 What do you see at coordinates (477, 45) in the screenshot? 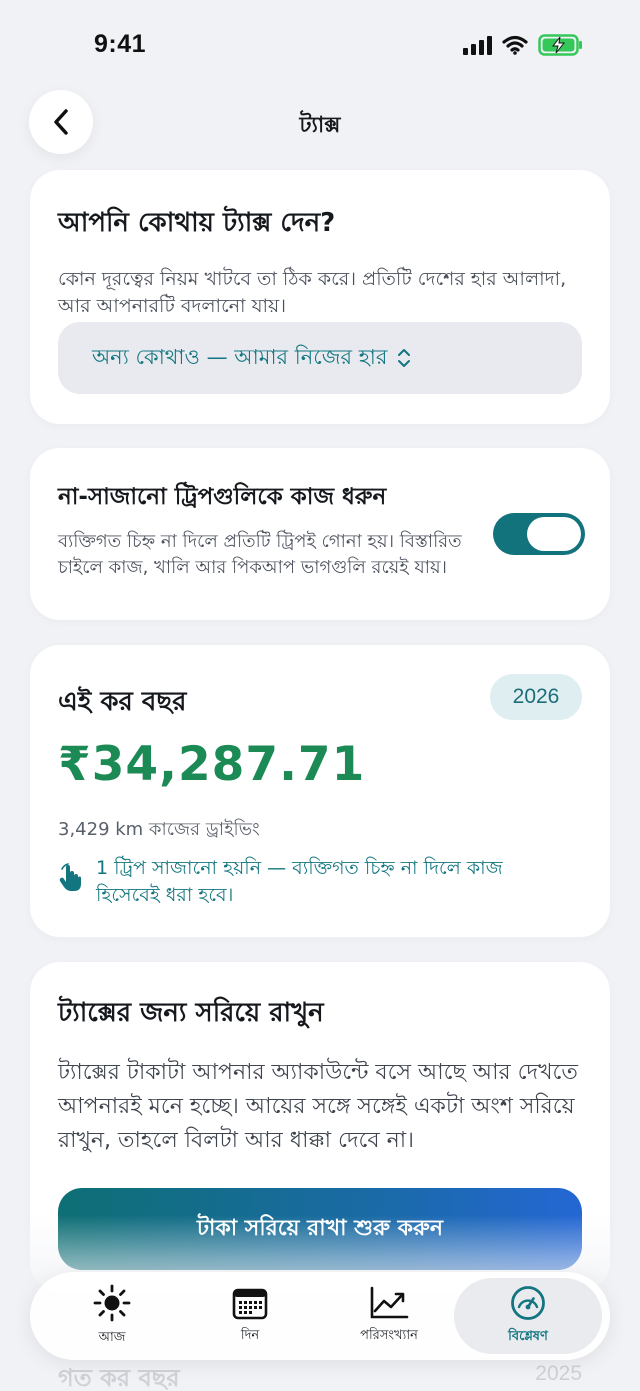
I see `signal-icon` at bounding box center [477, 45].